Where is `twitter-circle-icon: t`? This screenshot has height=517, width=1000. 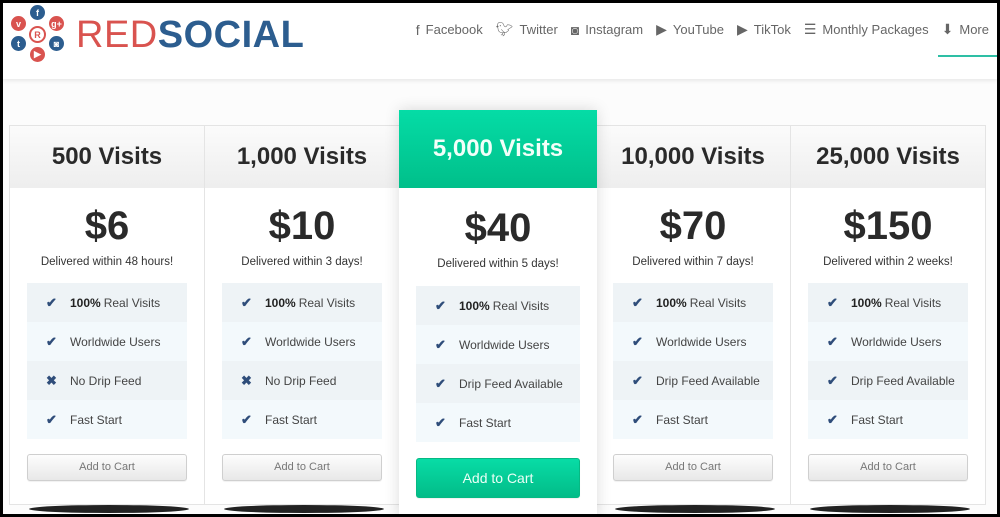
twitter-circle-icon: t is located at coordinates (18, 43).